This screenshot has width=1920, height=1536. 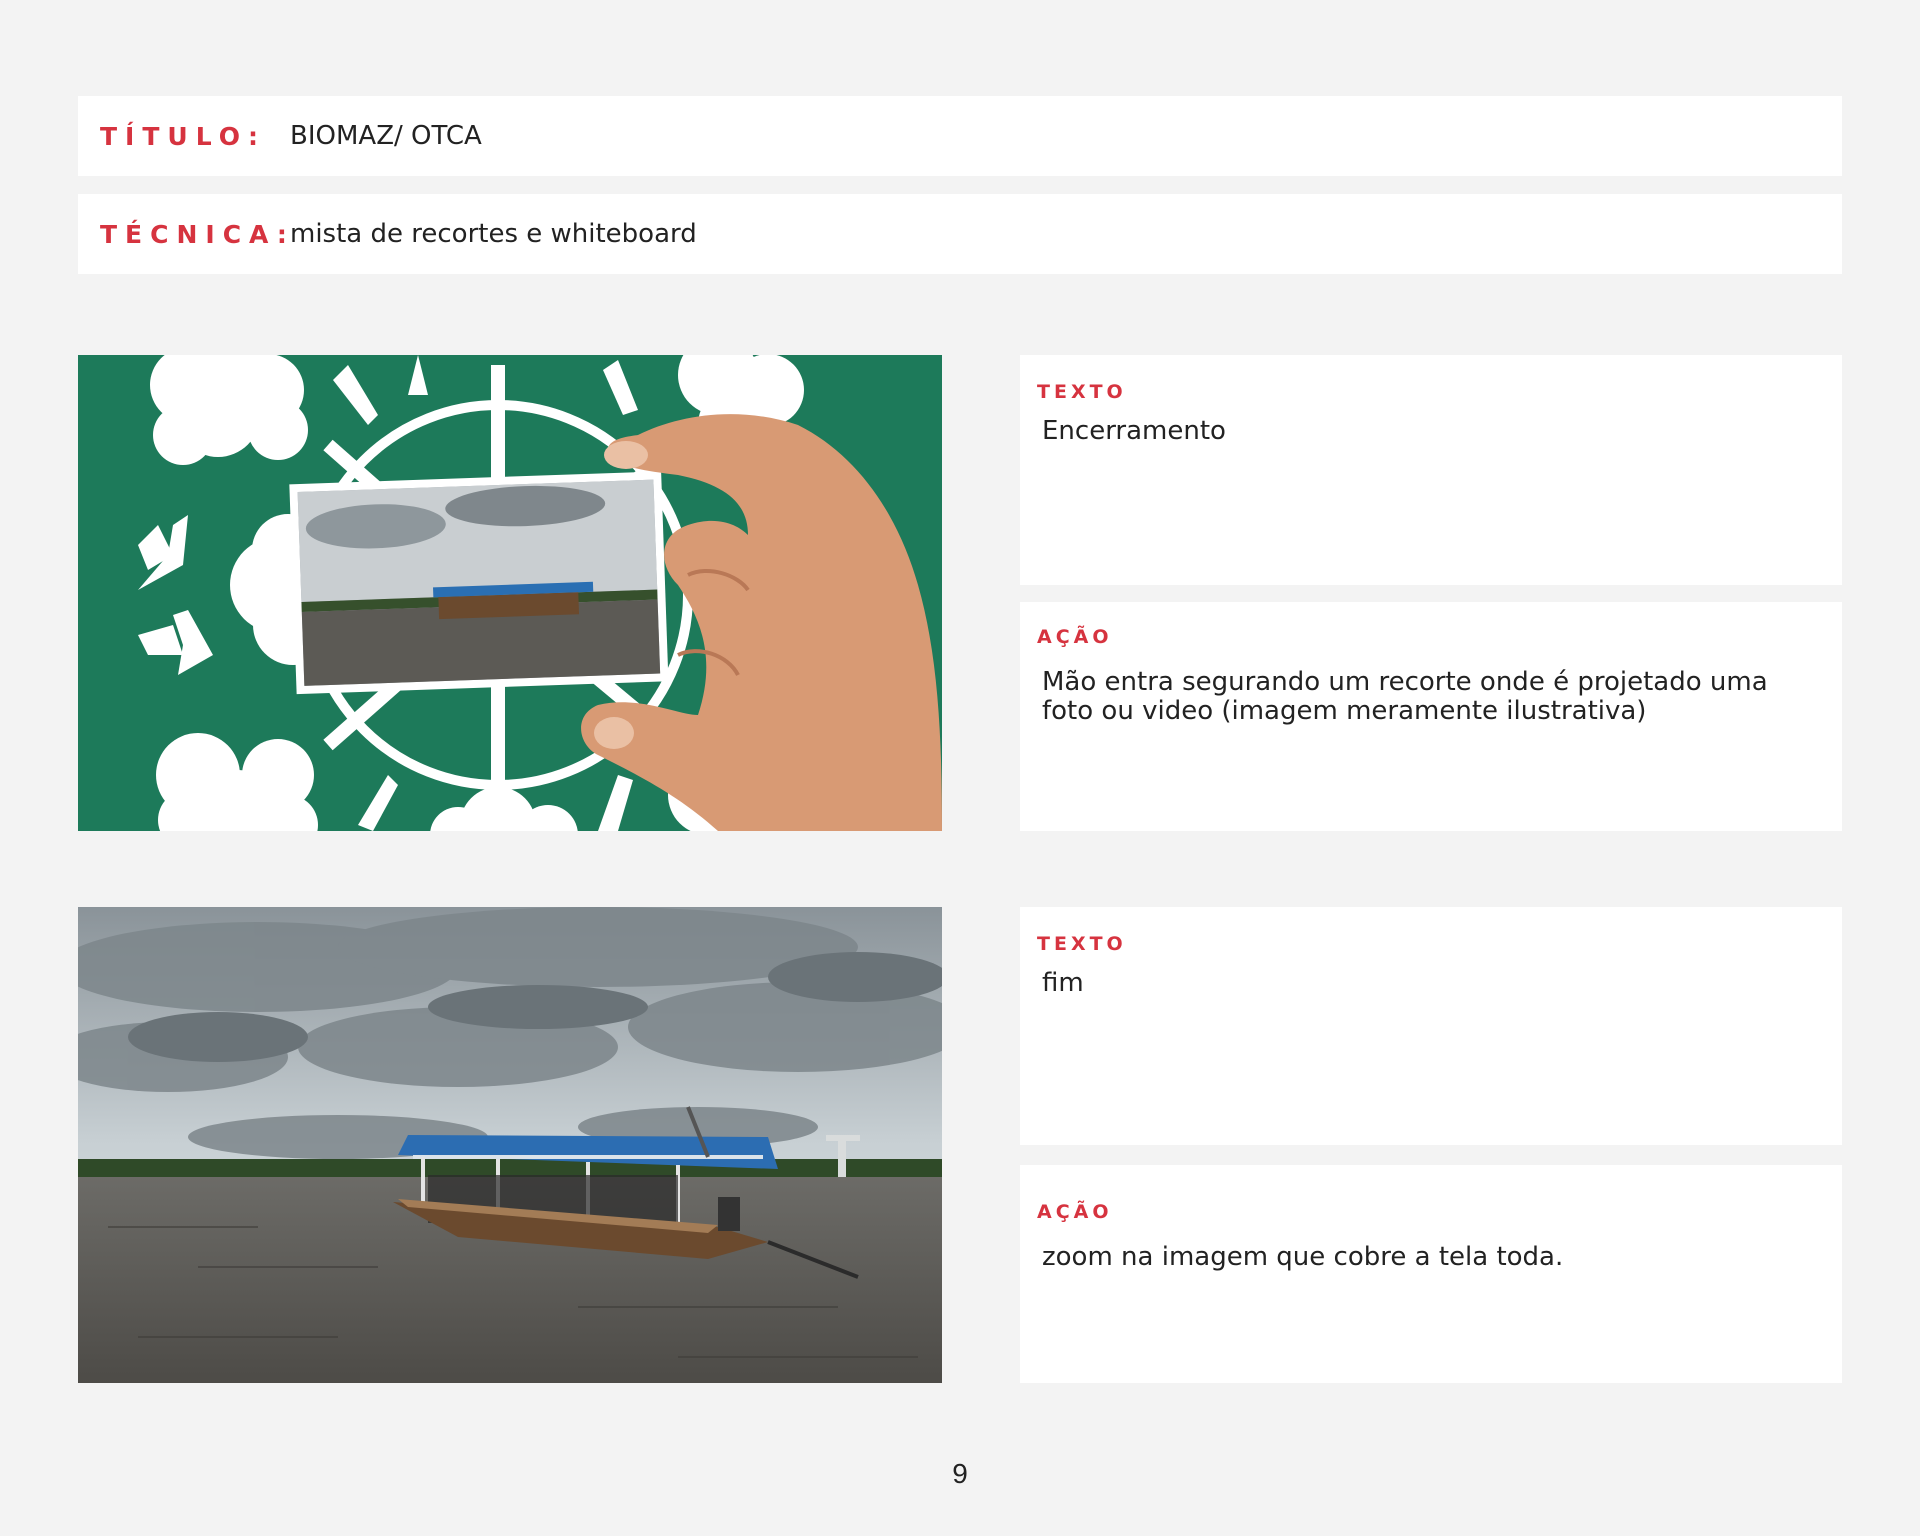 I want to click on scene-1-illustration, so click(x=510, y=593).